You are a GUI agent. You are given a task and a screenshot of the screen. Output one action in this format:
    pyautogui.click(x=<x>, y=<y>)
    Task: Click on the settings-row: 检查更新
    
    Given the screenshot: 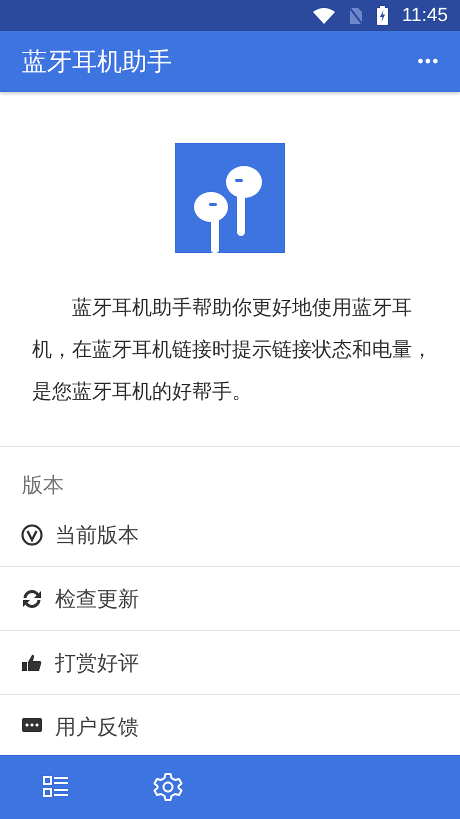 What is the action you would take?
    pyautogui.click(x=230, y=599)
    